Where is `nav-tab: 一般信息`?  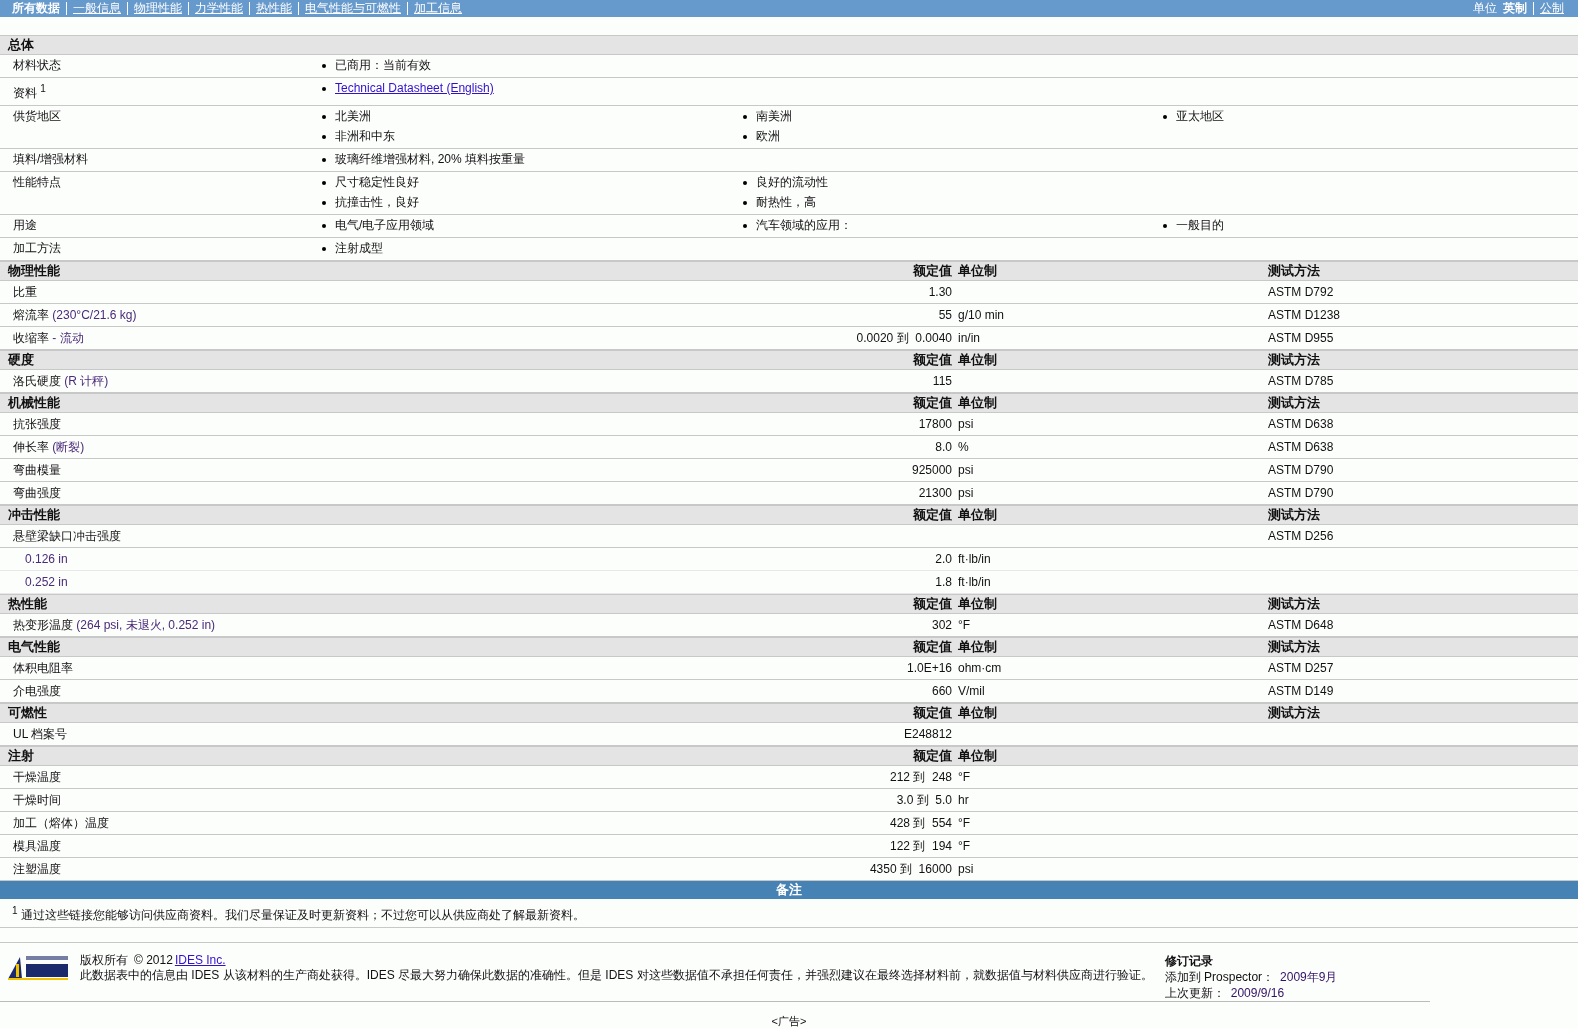
nav-tab: 一般信息 is located at coordinates (96, 8).